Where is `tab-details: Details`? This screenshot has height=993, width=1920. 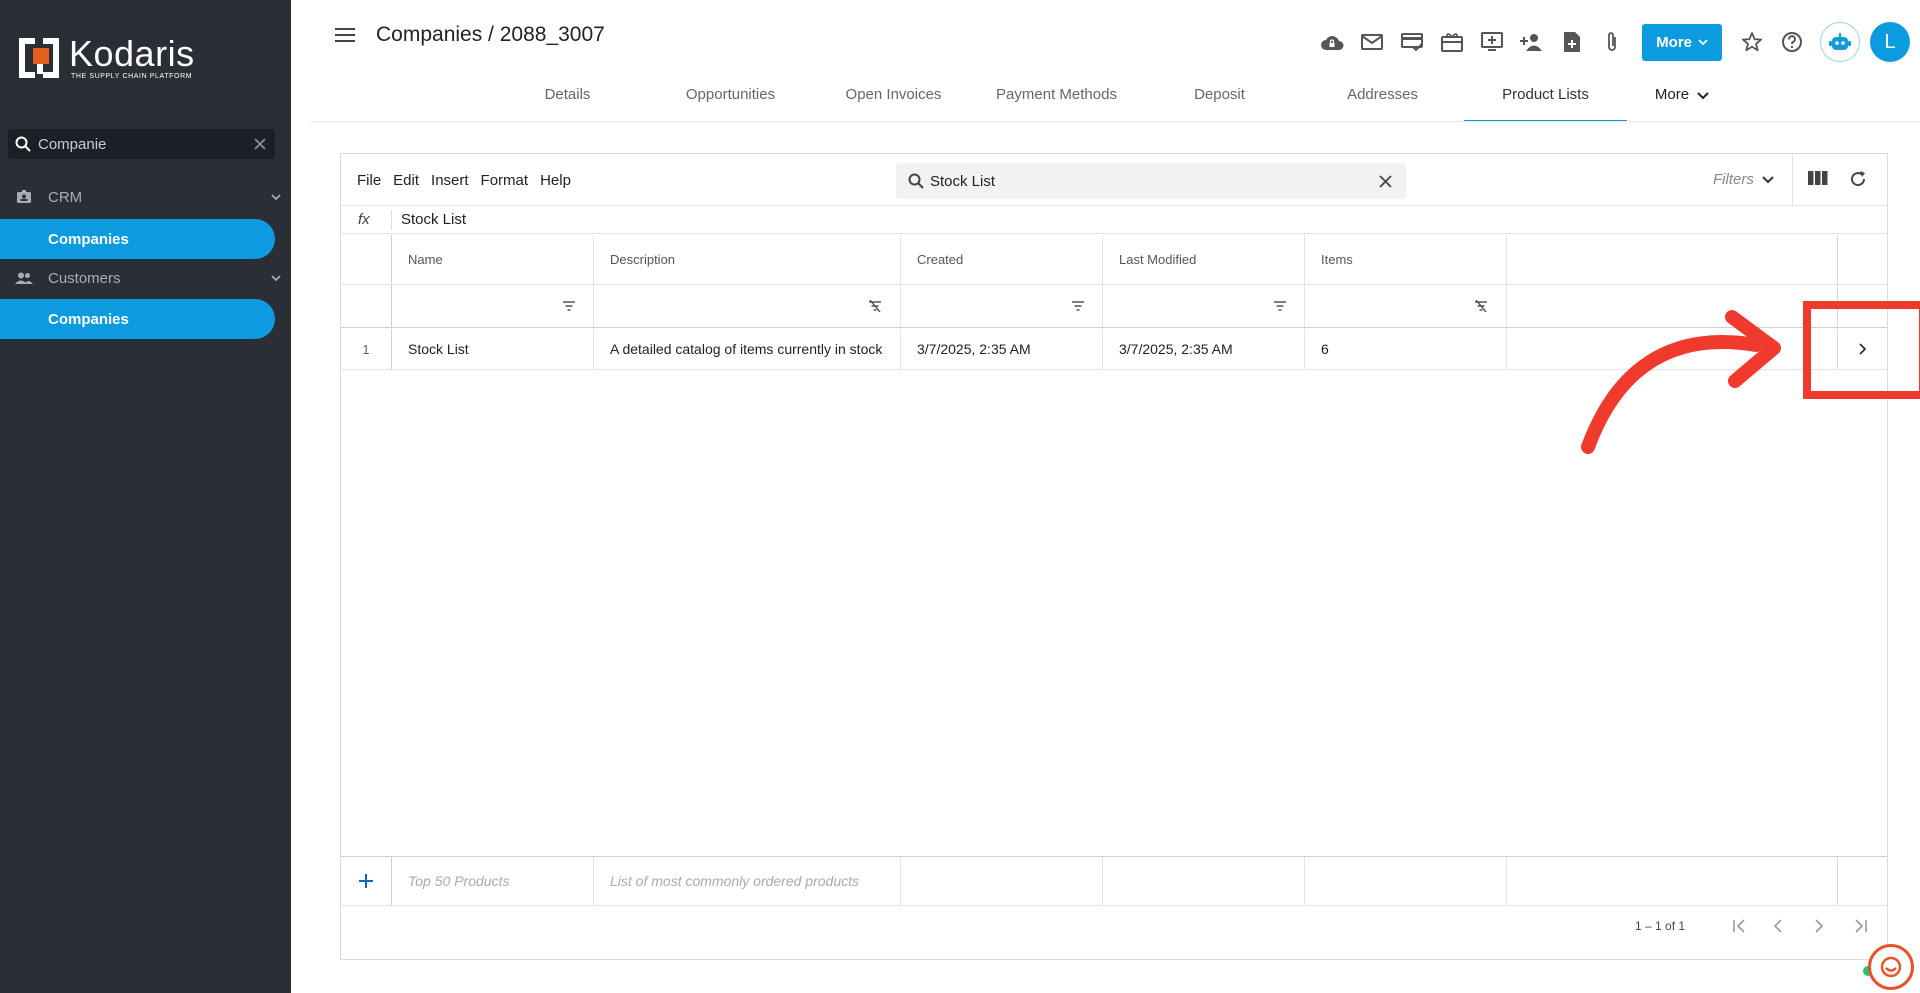
tab-details: Details is located at coordinates (567, 100).